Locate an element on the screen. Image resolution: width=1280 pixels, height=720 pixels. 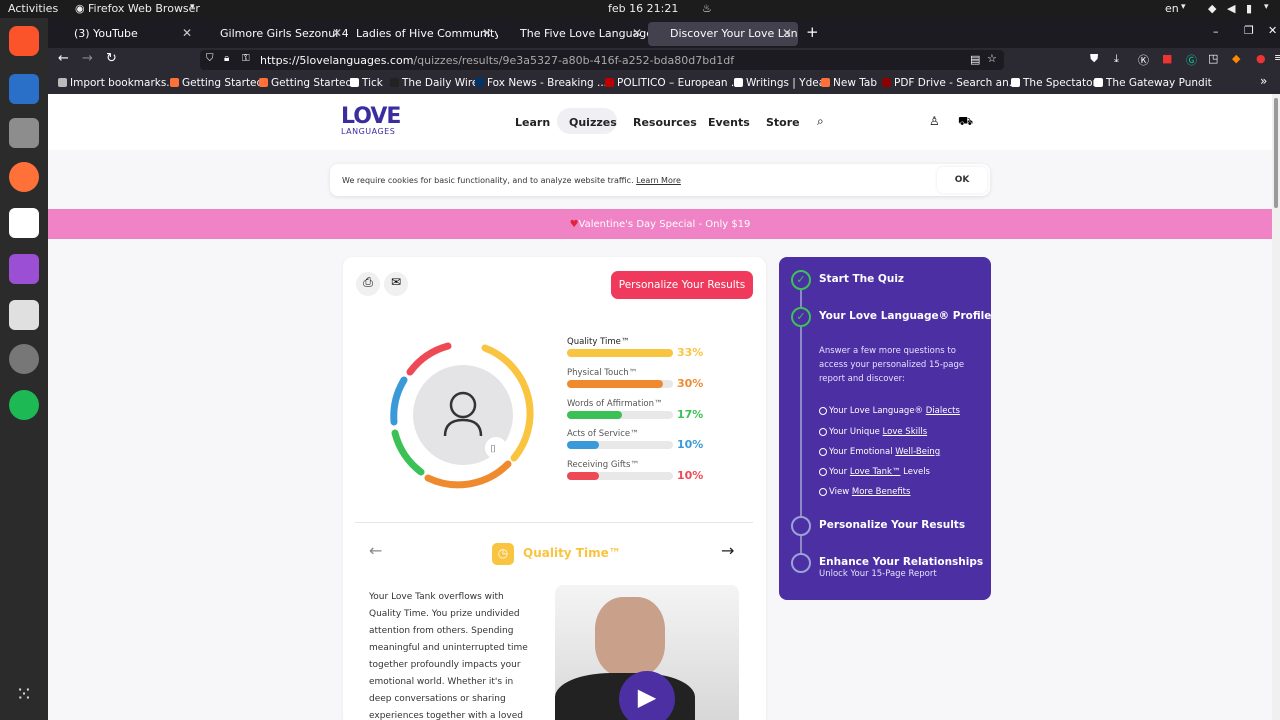
bookmark-item: The Daily Wire is located at coordinates (434, 83).